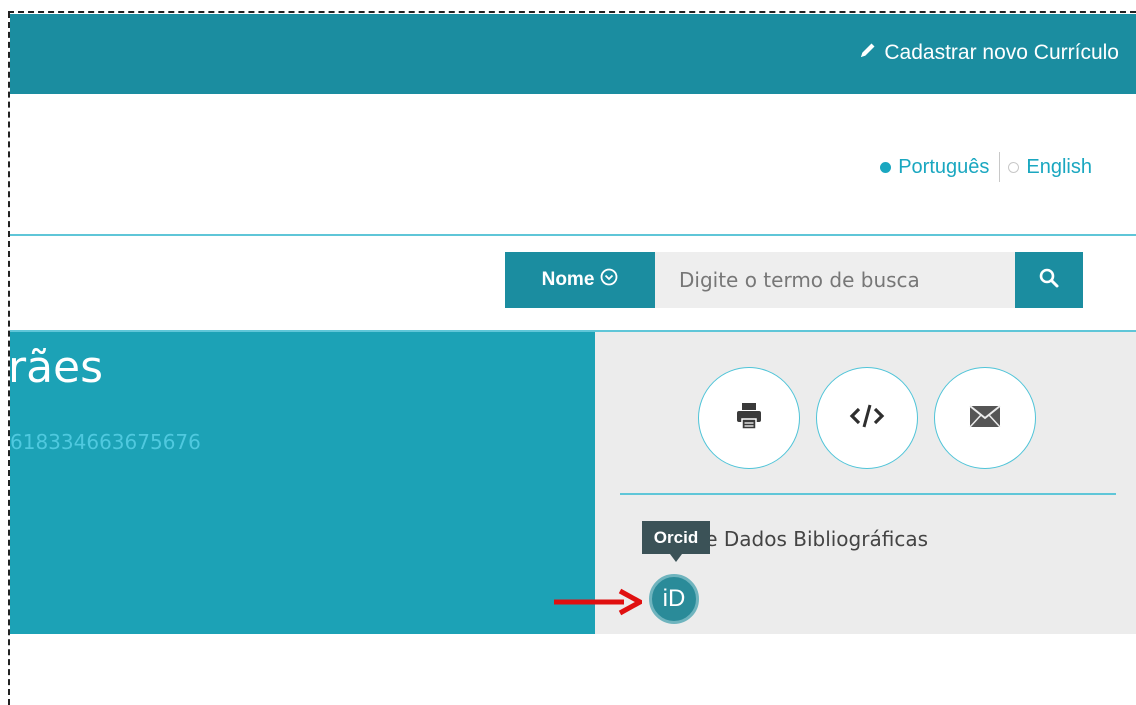 This screenshot has width=1136, height=705. What do you see at coordinates (1001, 52) in the screenshot?
I see `register-new-cv-label: Cadastrar novo Currículo` at bounding box center [1001, 52].